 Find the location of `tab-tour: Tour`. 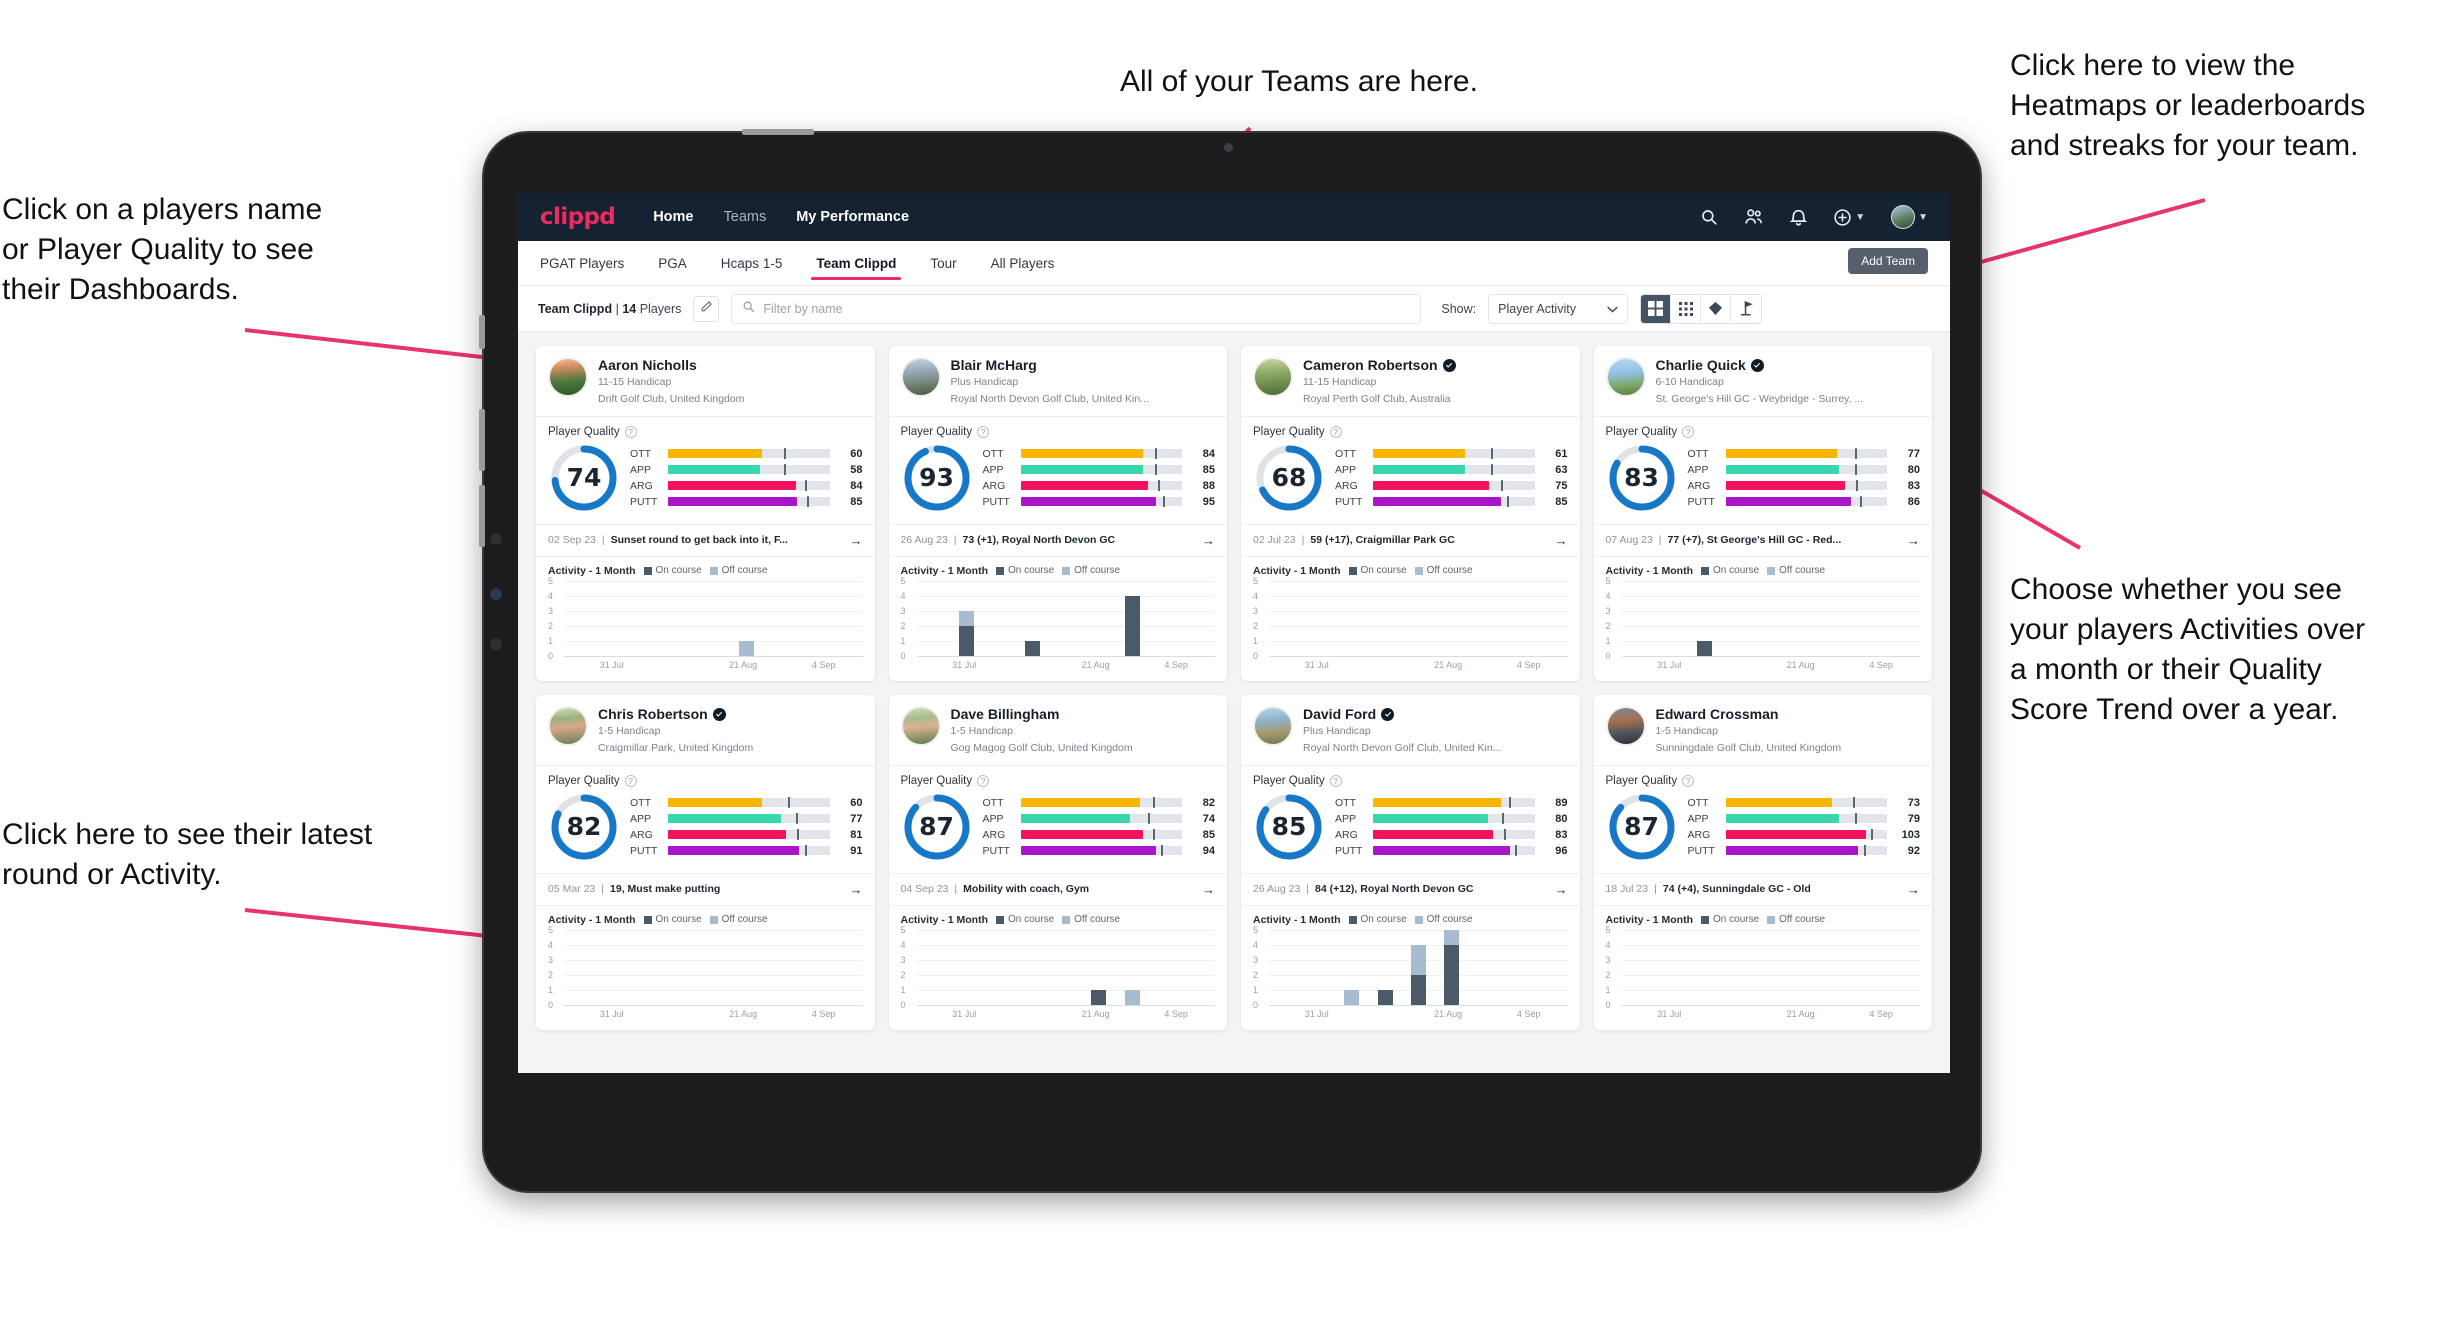

tab-tour: Tour is located at coordinates (943, 263).